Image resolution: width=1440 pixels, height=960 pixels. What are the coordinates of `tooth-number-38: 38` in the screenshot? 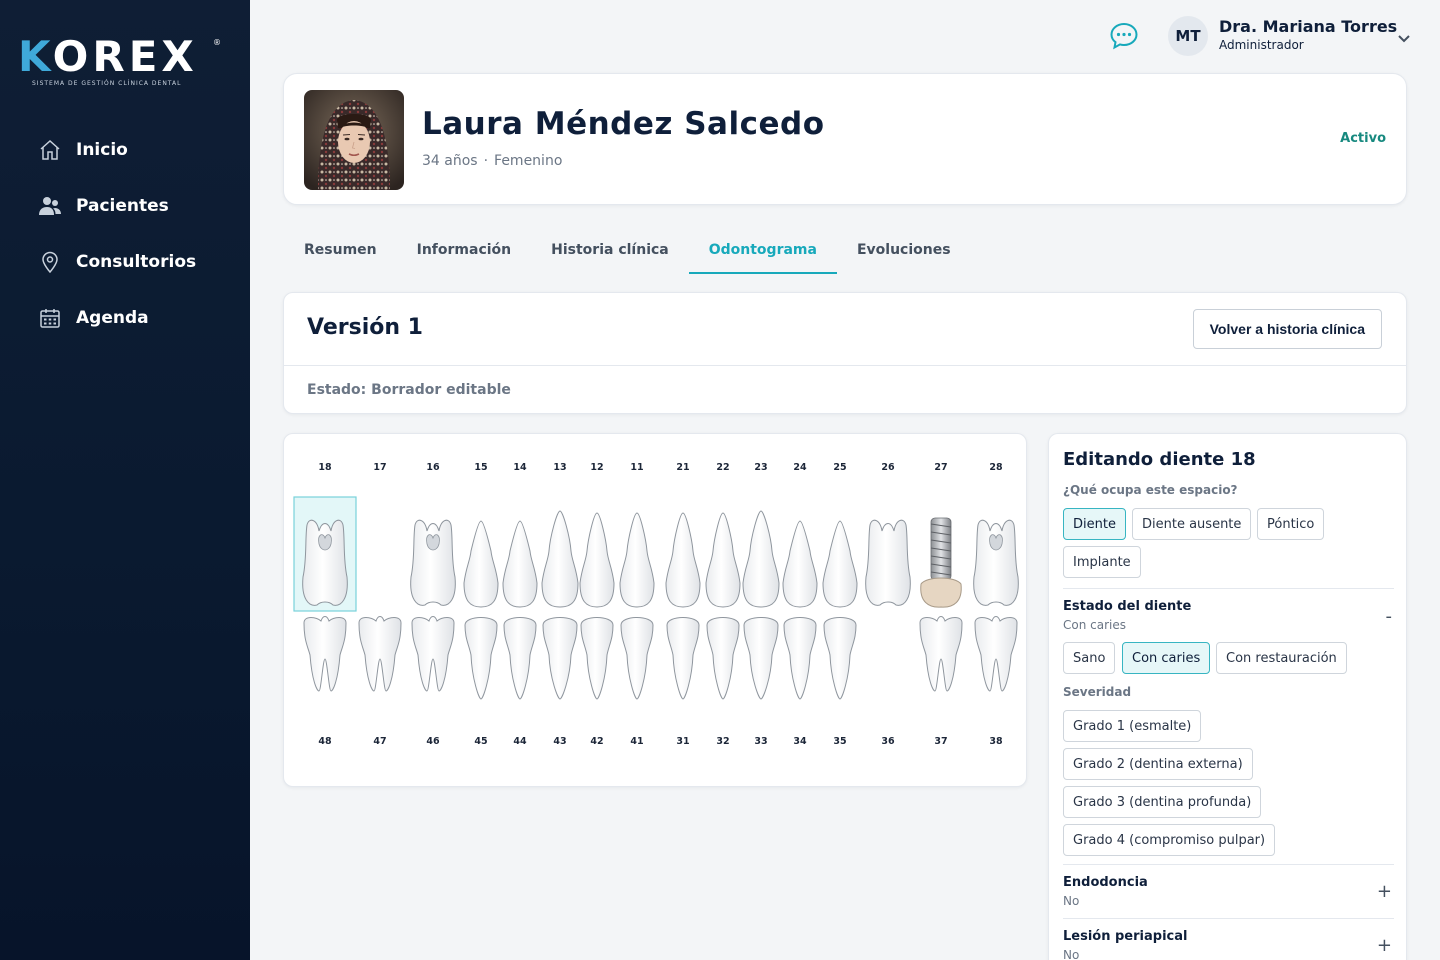 It's located at (996, 741).